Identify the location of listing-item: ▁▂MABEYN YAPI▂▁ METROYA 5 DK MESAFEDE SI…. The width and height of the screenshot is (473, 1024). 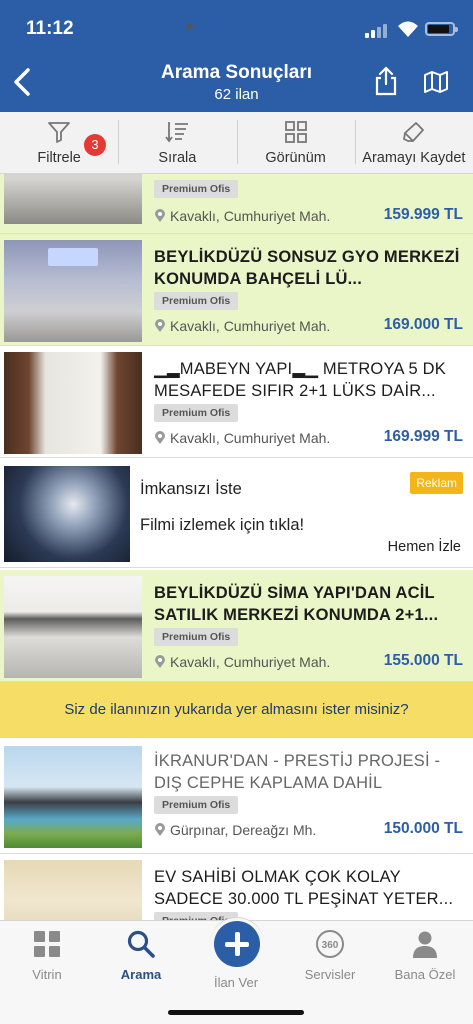
(236, 402).